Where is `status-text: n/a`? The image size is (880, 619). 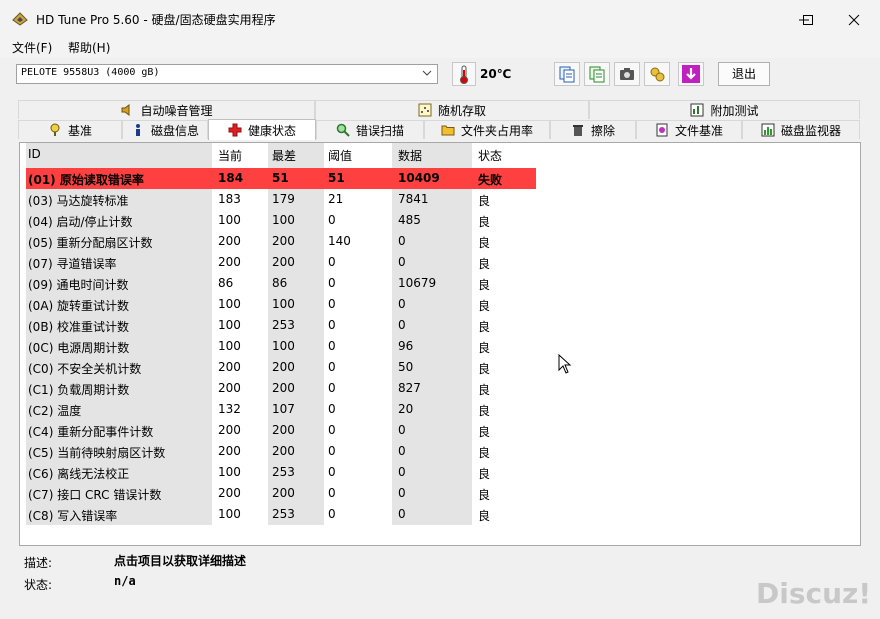
status-text: n/a is located at coordinates (125, 581).